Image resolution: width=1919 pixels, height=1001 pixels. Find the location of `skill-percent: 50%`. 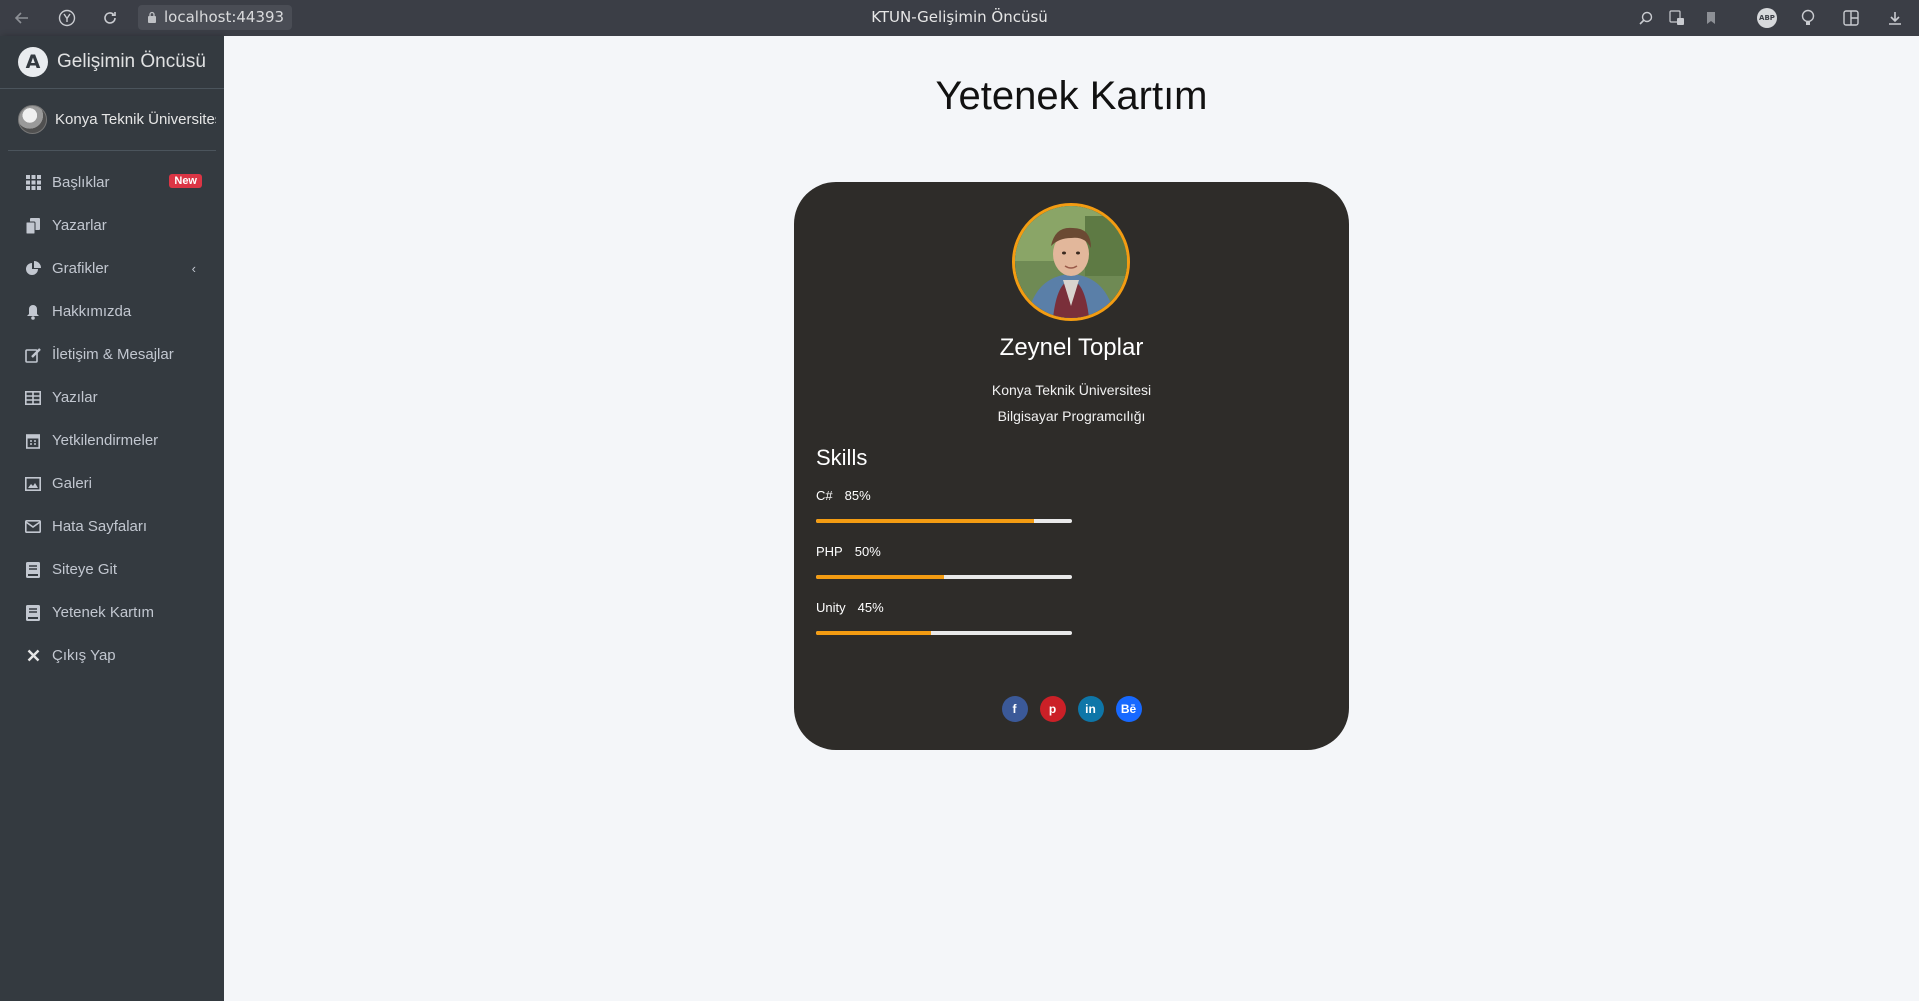

skill-percent: 50% is located at coordinates (867, 551).